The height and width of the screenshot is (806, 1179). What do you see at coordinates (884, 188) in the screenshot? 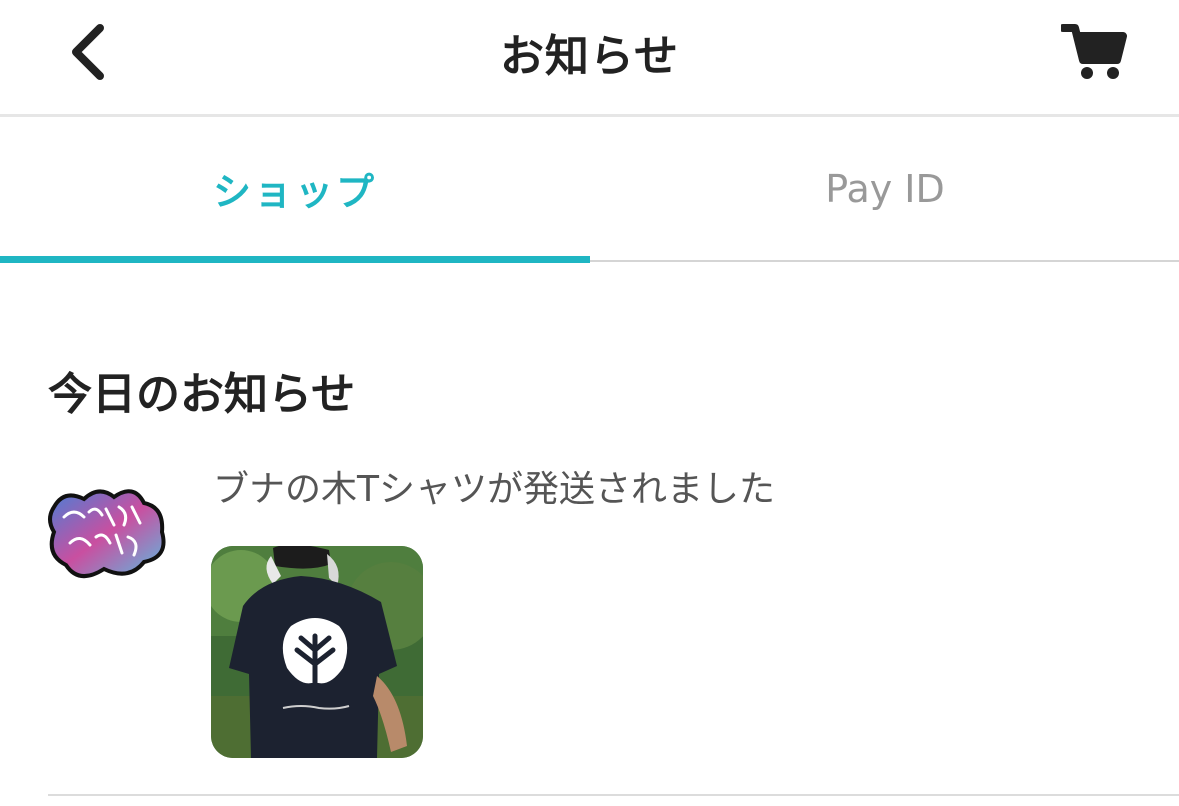
I see `tab-pay-id: Pay ID` at bounding box center [884, 188].